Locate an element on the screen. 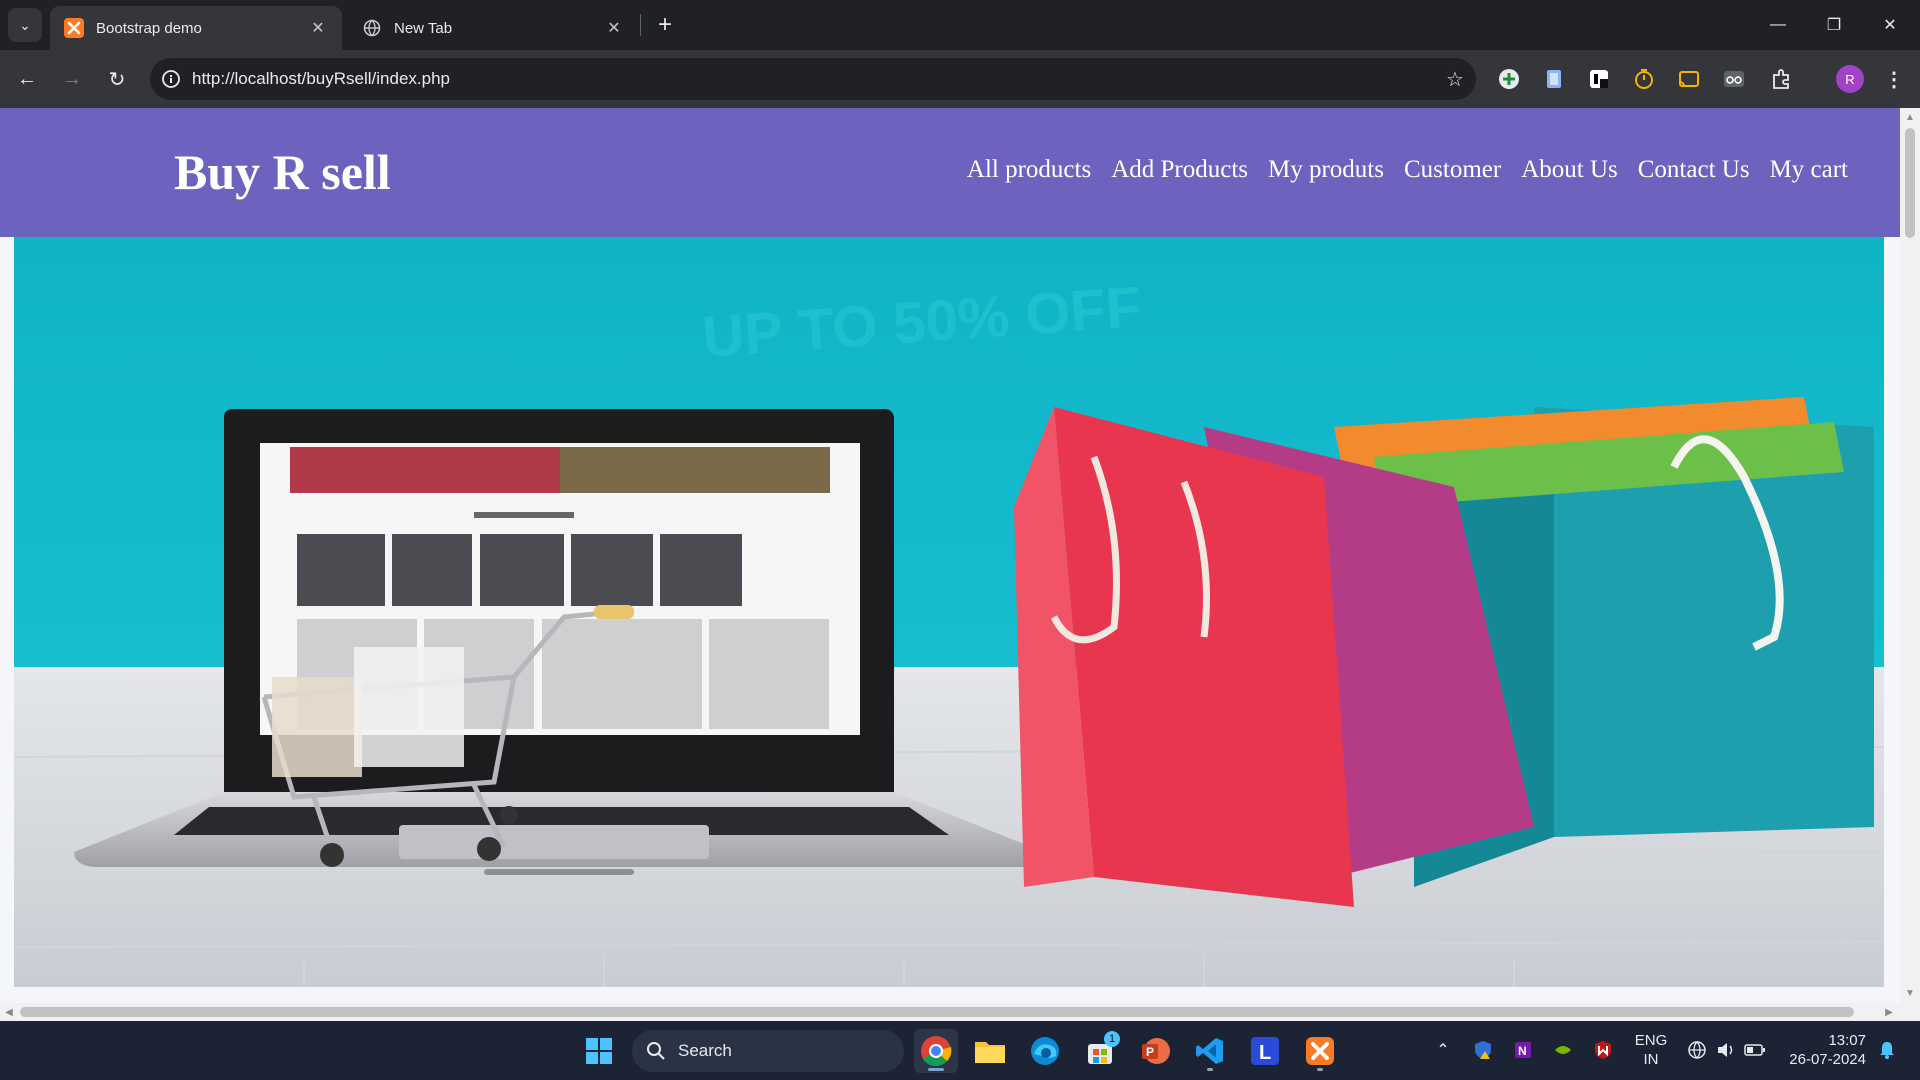 The image size is (1920, 1080). svg-text: L is located at coordinates (1265, 1053).